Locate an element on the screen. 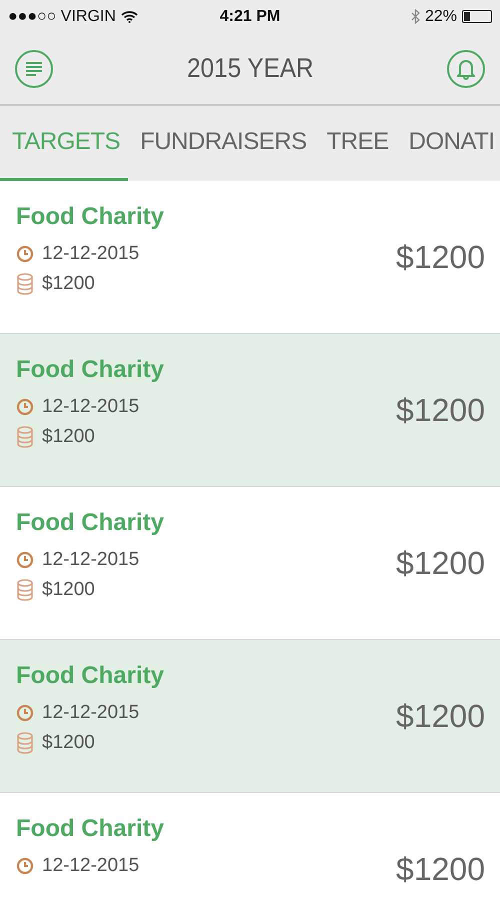  tab: FUNDRAISERS is located at coordinates (221, 143).